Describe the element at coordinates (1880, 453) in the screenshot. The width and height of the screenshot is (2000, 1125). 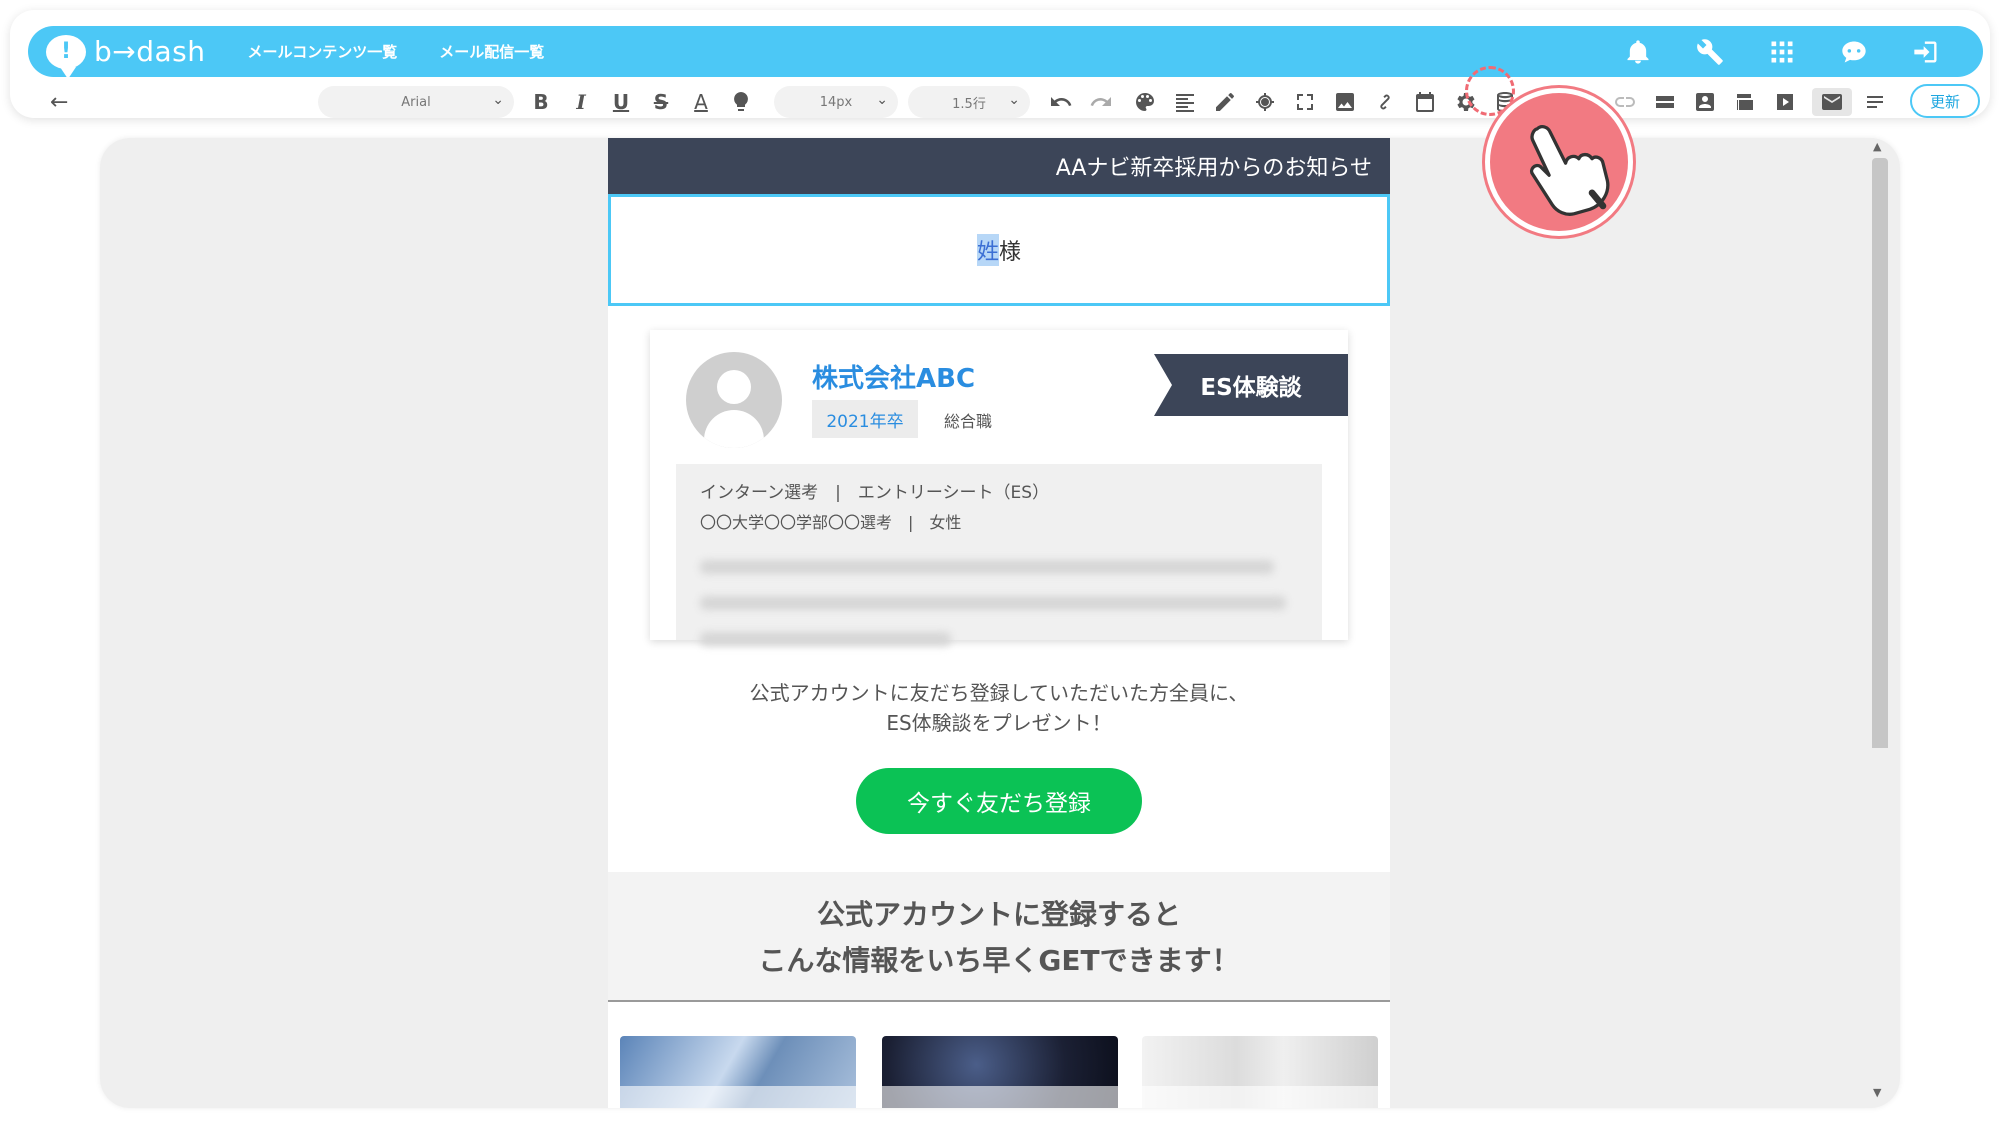
I see `scrollbar-thumb` at that location.